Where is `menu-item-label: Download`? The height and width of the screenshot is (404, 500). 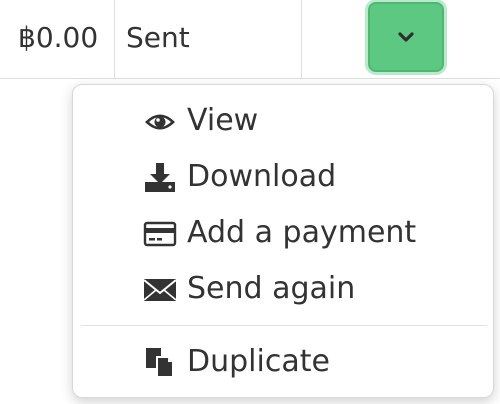
menu-item-label: Download is located at coordinates (262, 176).